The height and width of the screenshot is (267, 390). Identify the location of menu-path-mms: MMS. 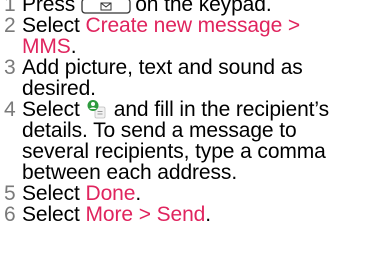
(46, 46).